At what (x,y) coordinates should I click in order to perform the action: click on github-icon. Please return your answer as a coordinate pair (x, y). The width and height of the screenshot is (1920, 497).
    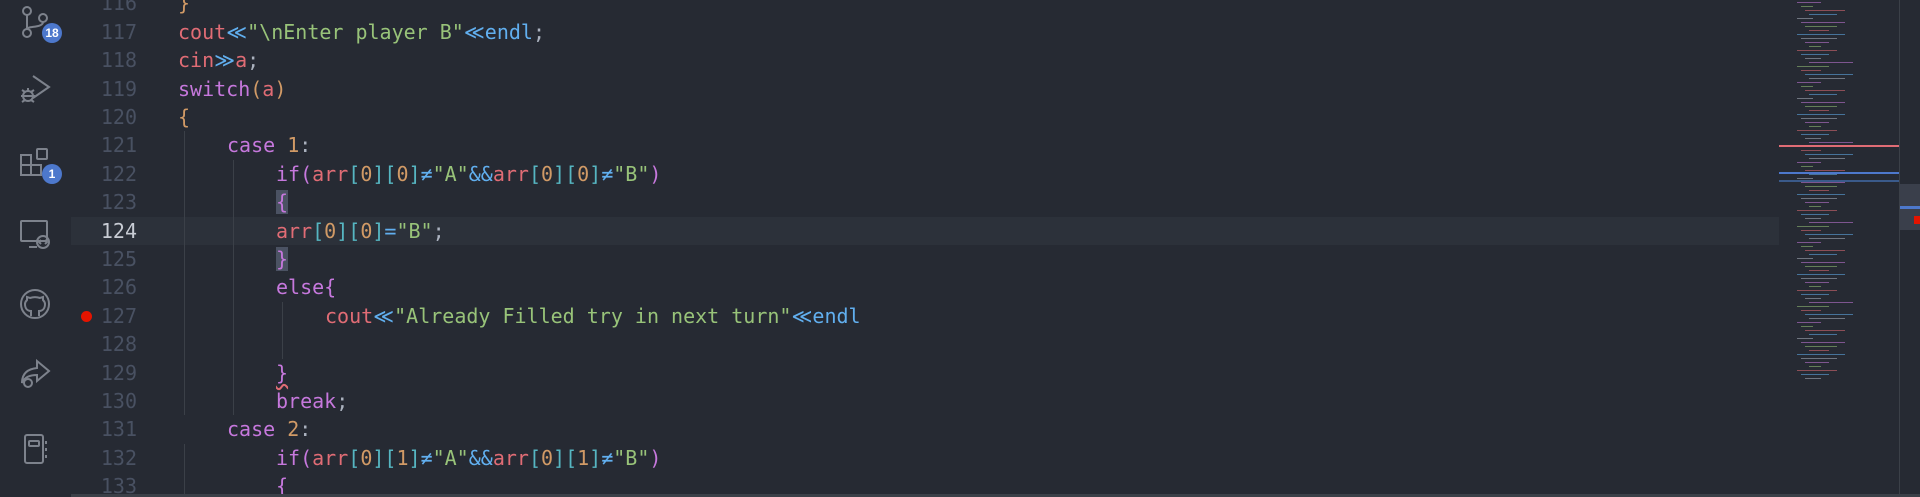
    Looking at the image, I should click on (35, 304).